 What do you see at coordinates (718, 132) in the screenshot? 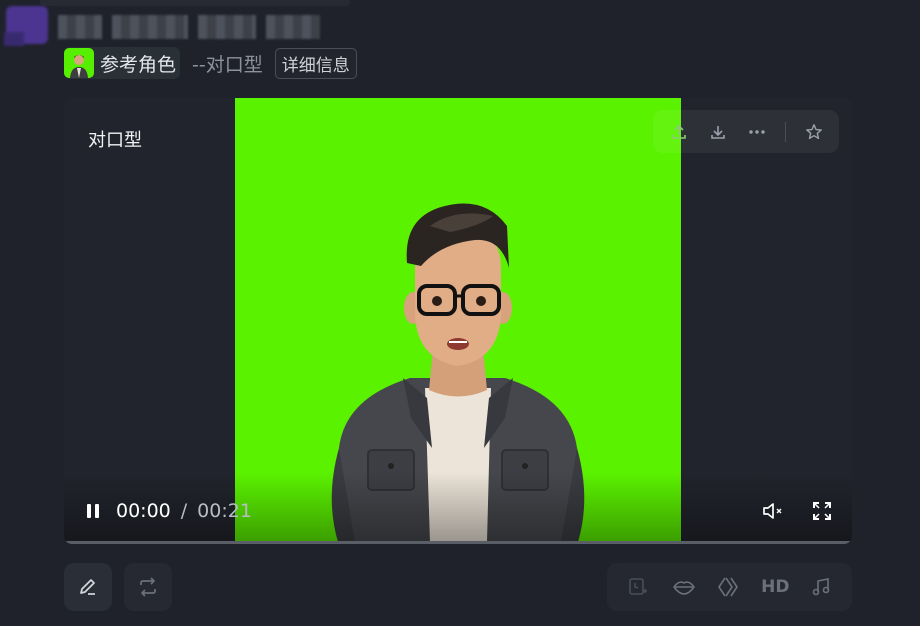
I see `download-icon` at bounding box center [718, 132].